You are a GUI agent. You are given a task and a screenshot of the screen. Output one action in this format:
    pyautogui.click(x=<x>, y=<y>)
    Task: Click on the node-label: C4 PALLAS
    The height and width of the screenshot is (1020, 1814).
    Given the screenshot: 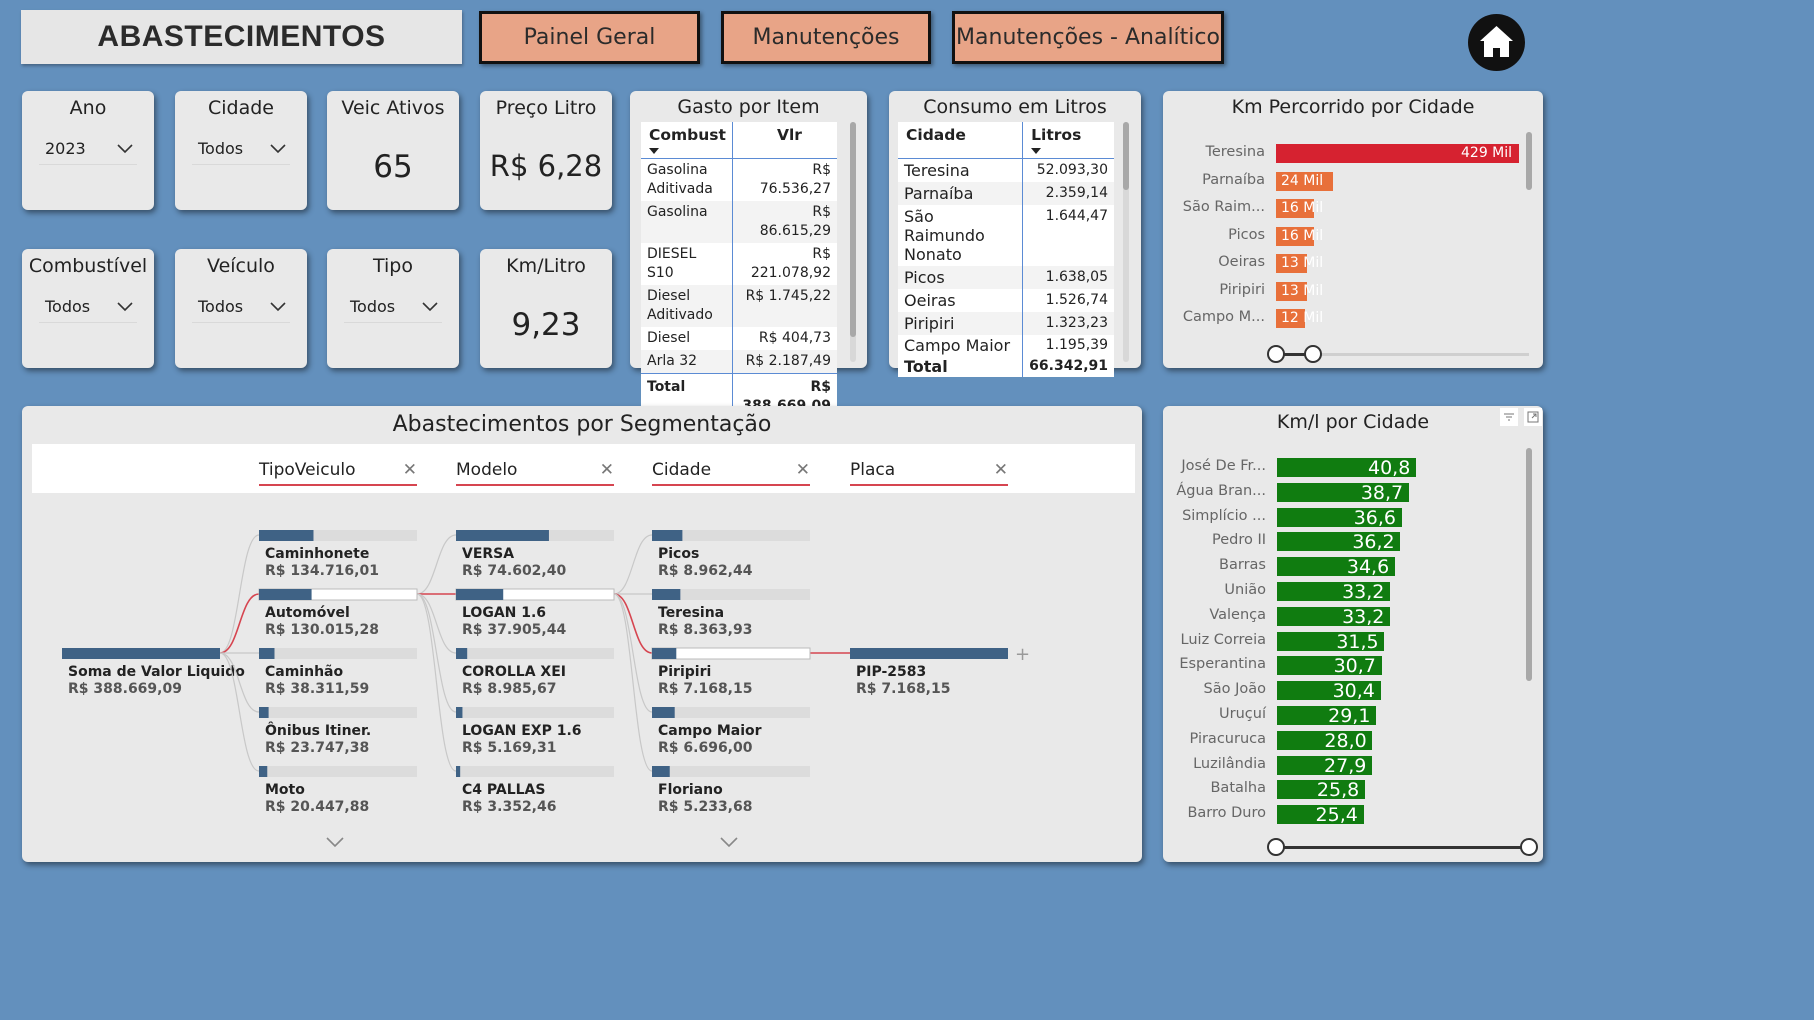 What is the action you would take?
    pyautogui.click(x=503, y=790)
    